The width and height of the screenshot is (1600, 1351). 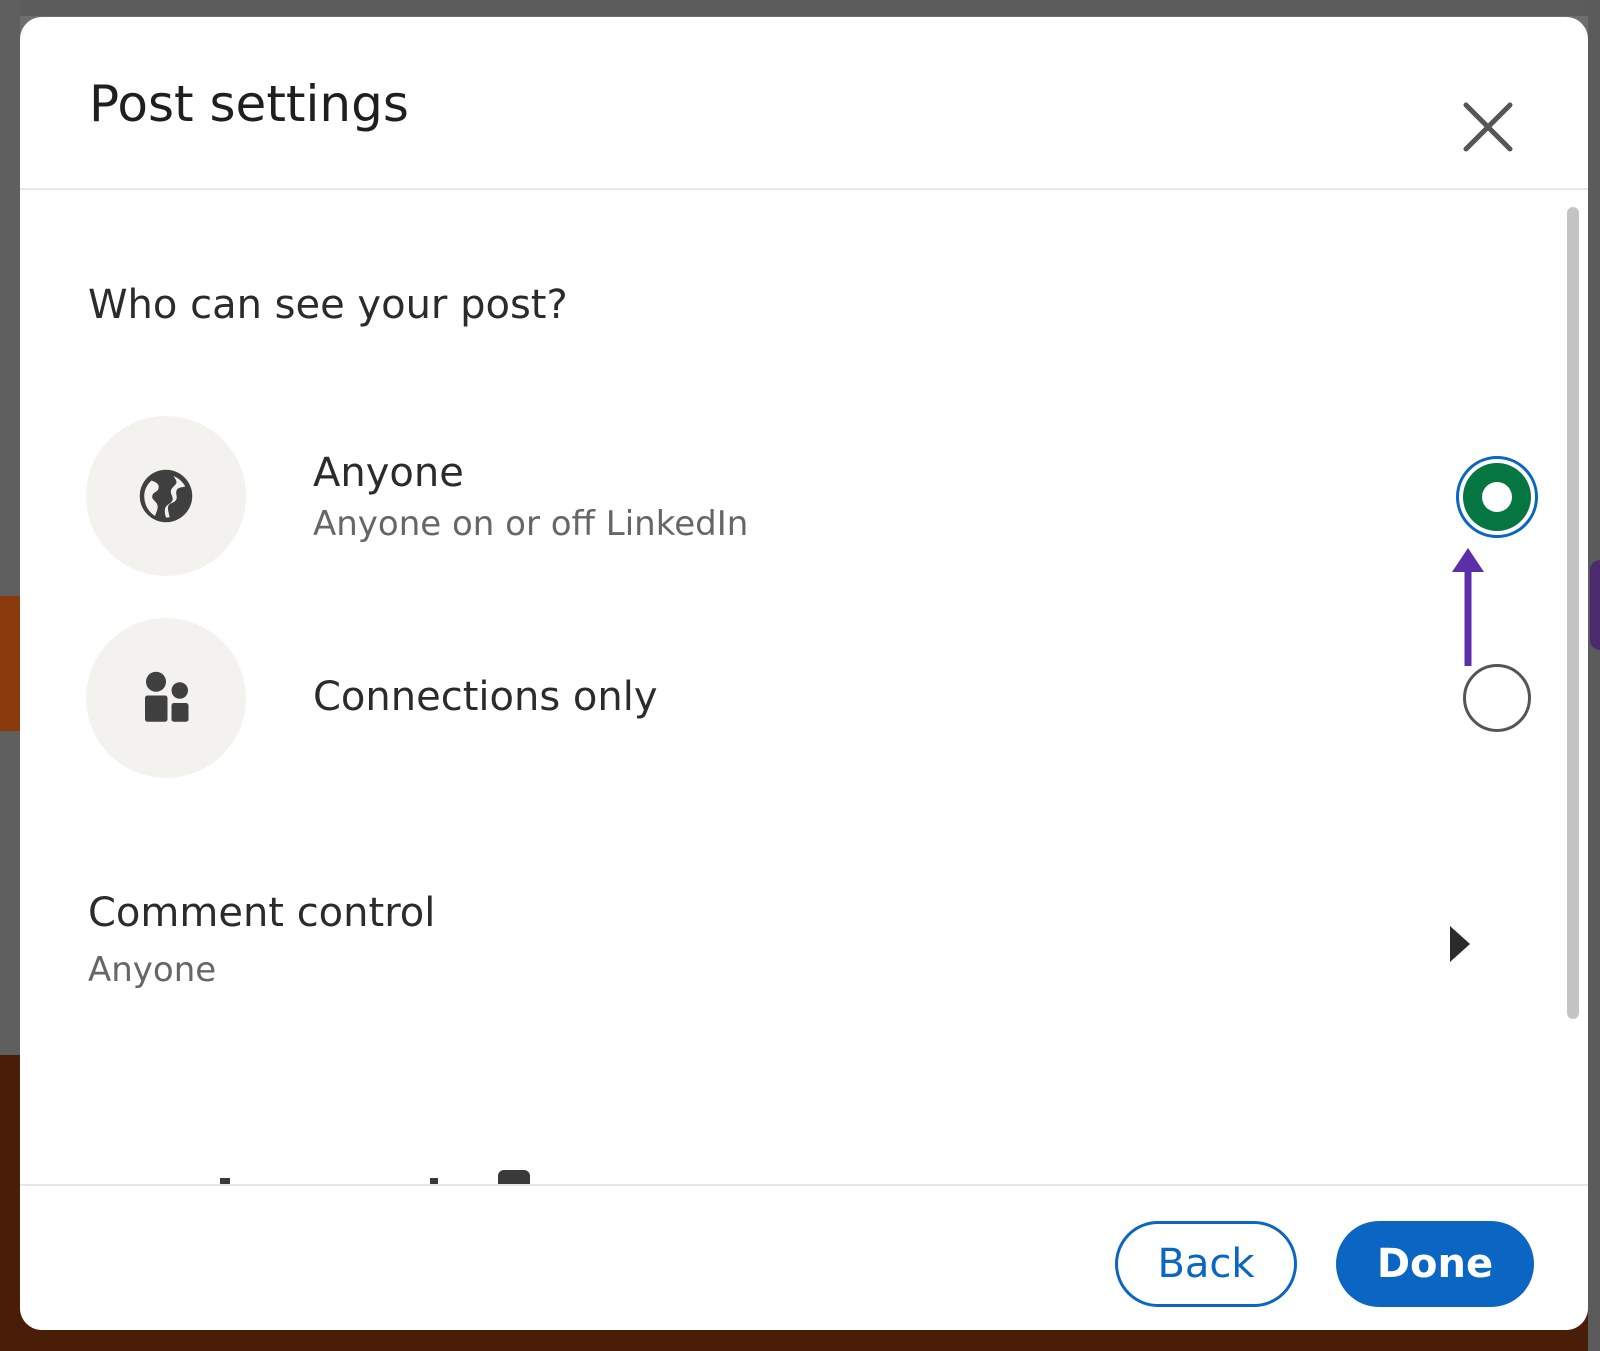 I want to click on visibility-option-anyone: Anyone Anyone on or off LinkedIn, so click(x=812, y=496).